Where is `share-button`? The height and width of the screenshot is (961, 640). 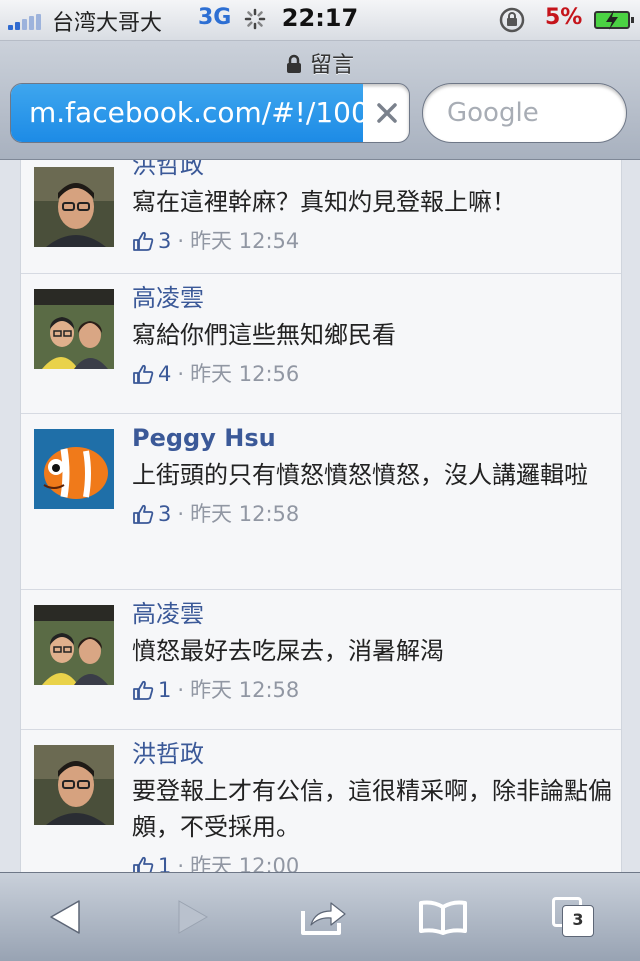
share-button is located at coordinates (324, 917).